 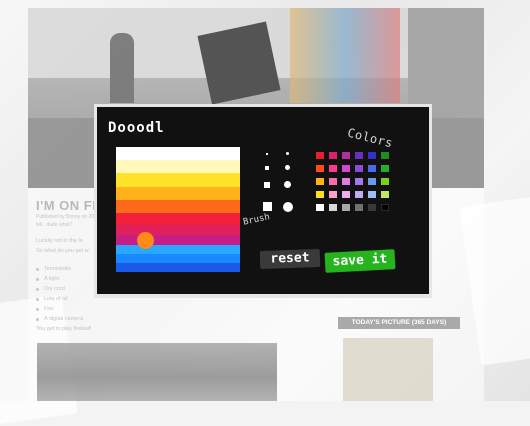 I want to click on list-item: A digital camera, so click(x=59, y=319).